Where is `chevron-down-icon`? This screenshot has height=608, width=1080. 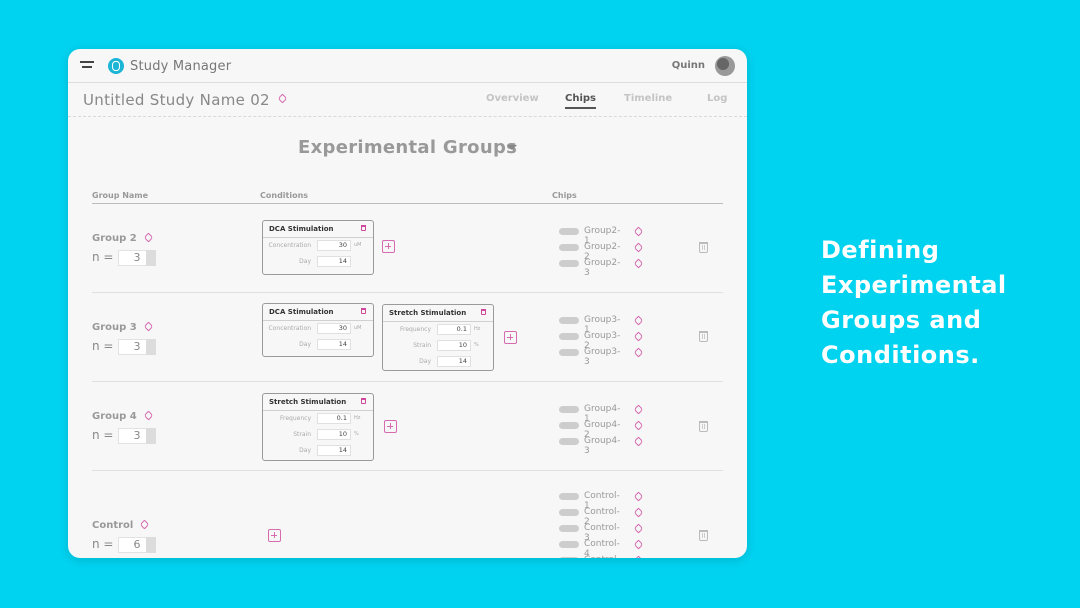 chevron-down-icon is located at coordinates (512, 147).